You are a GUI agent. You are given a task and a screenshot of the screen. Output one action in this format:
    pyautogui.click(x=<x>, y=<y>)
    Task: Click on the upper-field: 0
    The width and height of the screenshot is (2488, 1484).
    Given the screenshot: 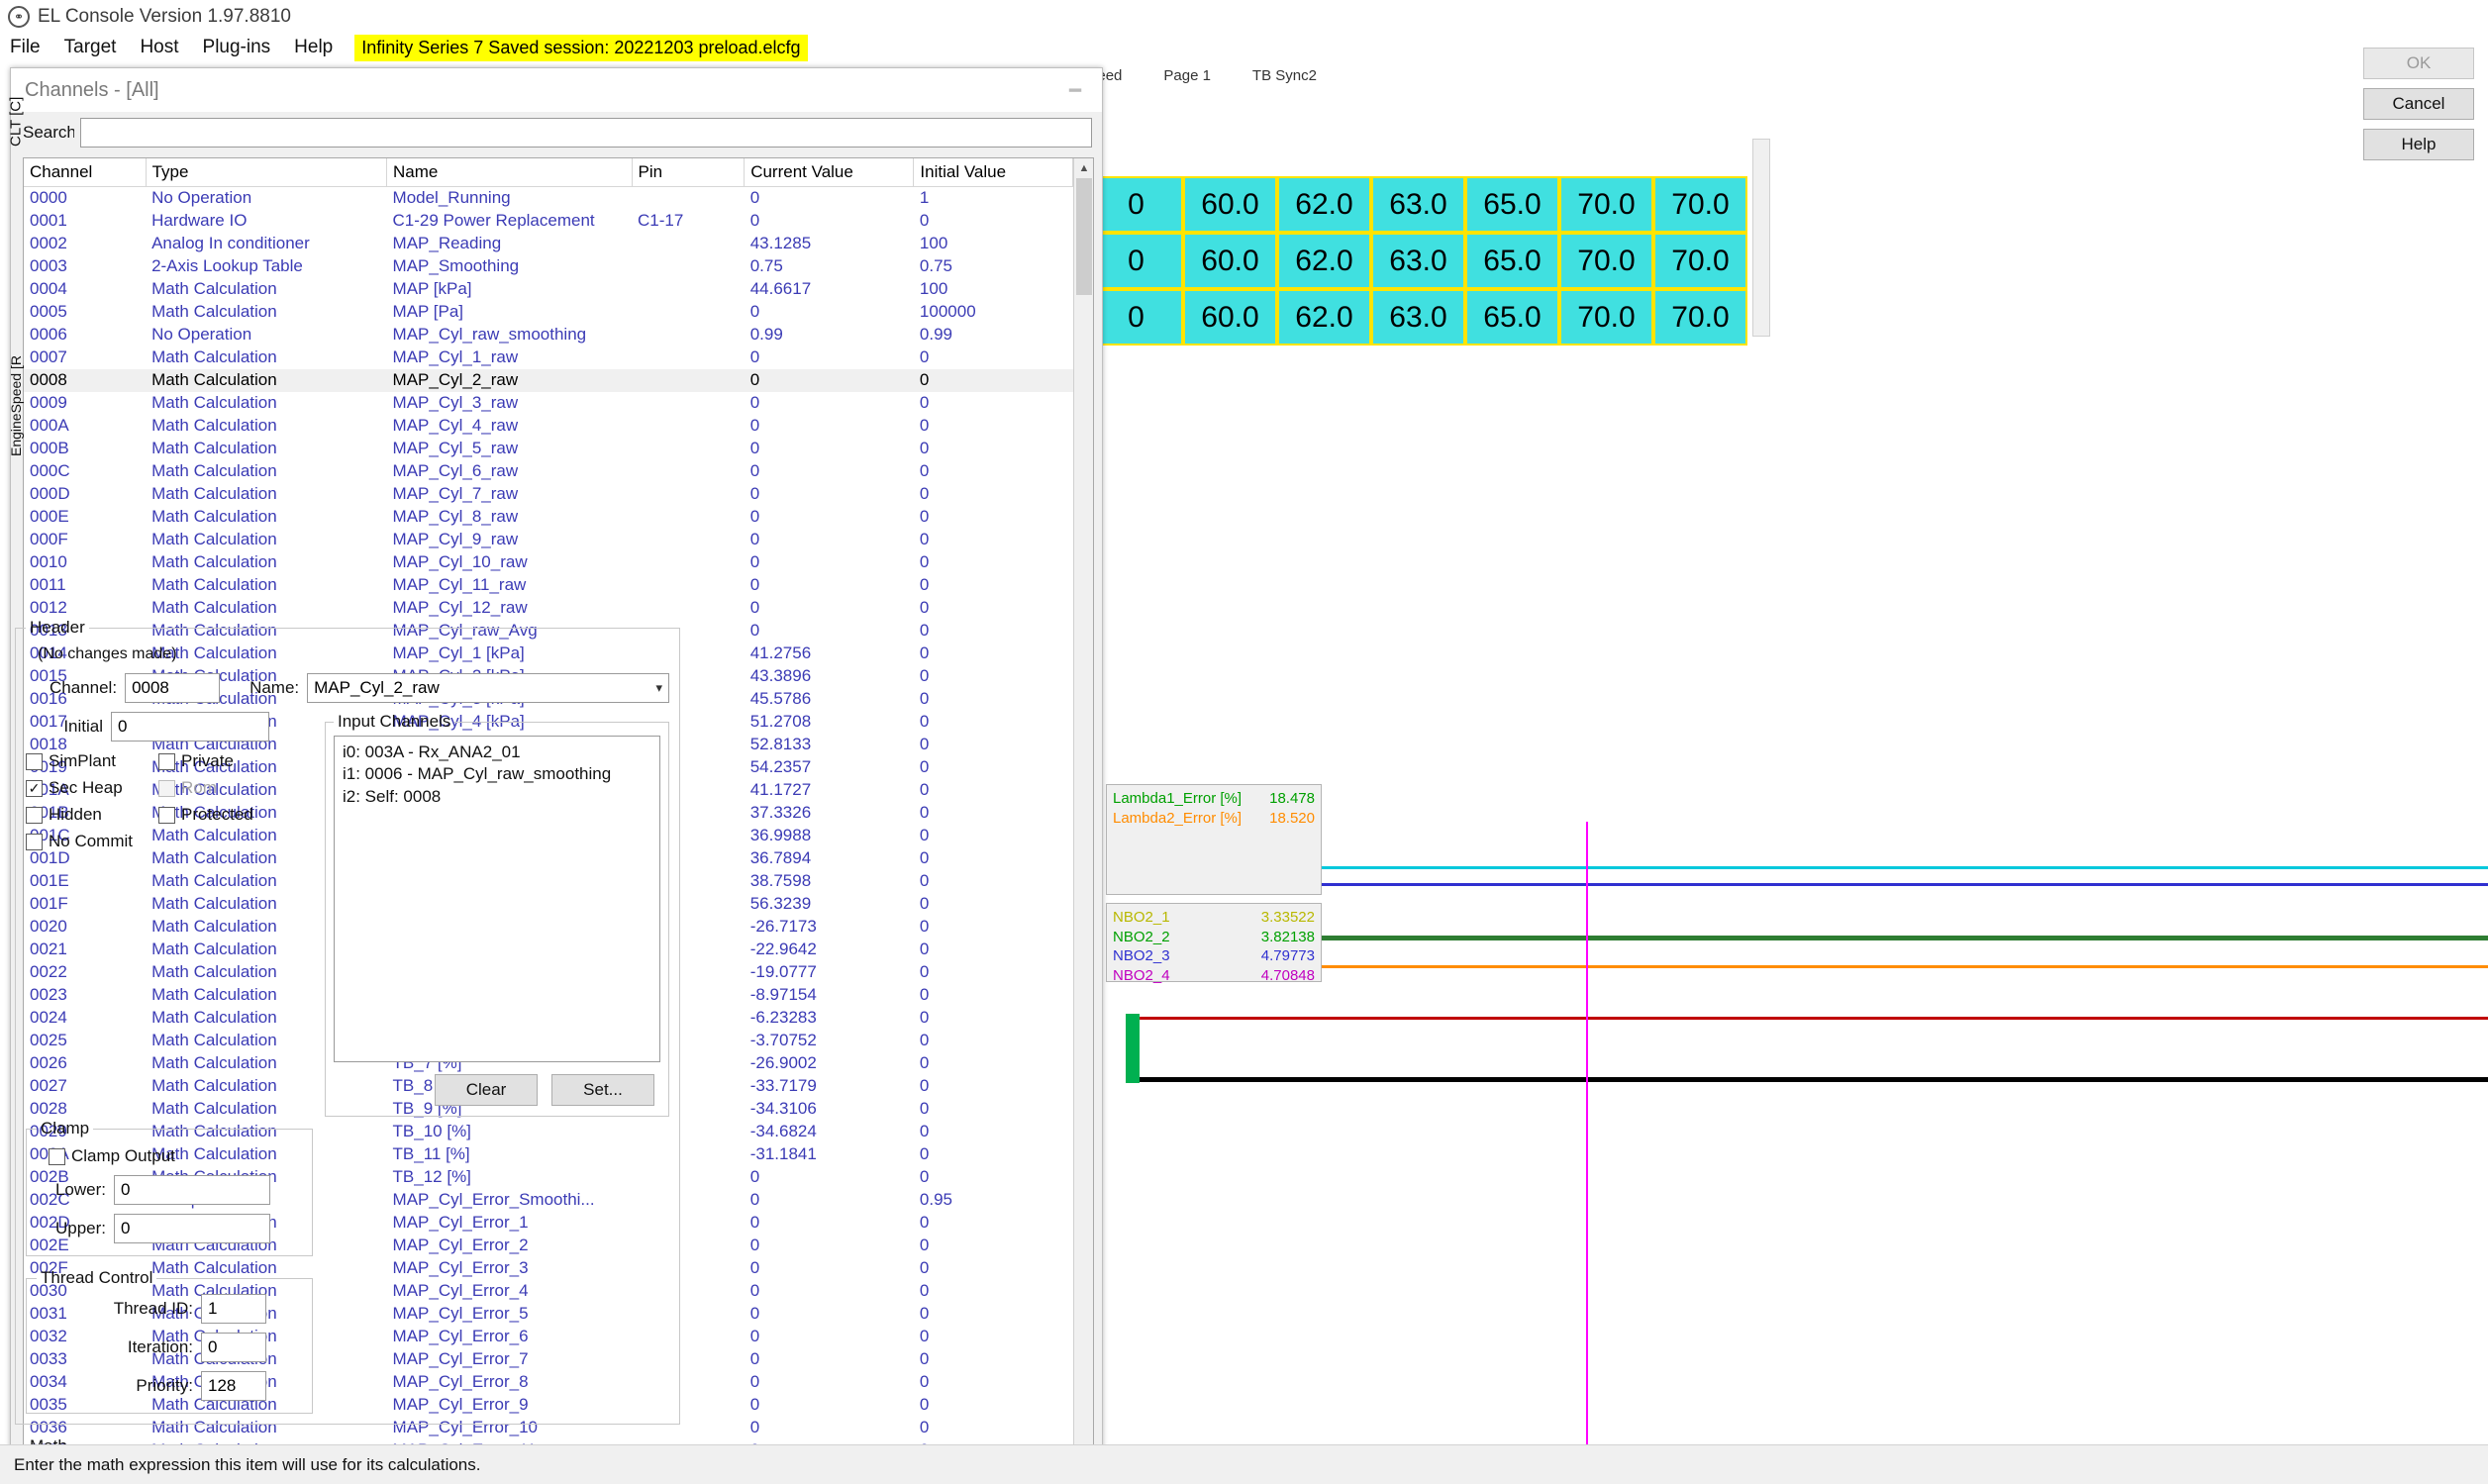 What is the action you would take?
    pyautogui.click(x=192, y=1228)
    